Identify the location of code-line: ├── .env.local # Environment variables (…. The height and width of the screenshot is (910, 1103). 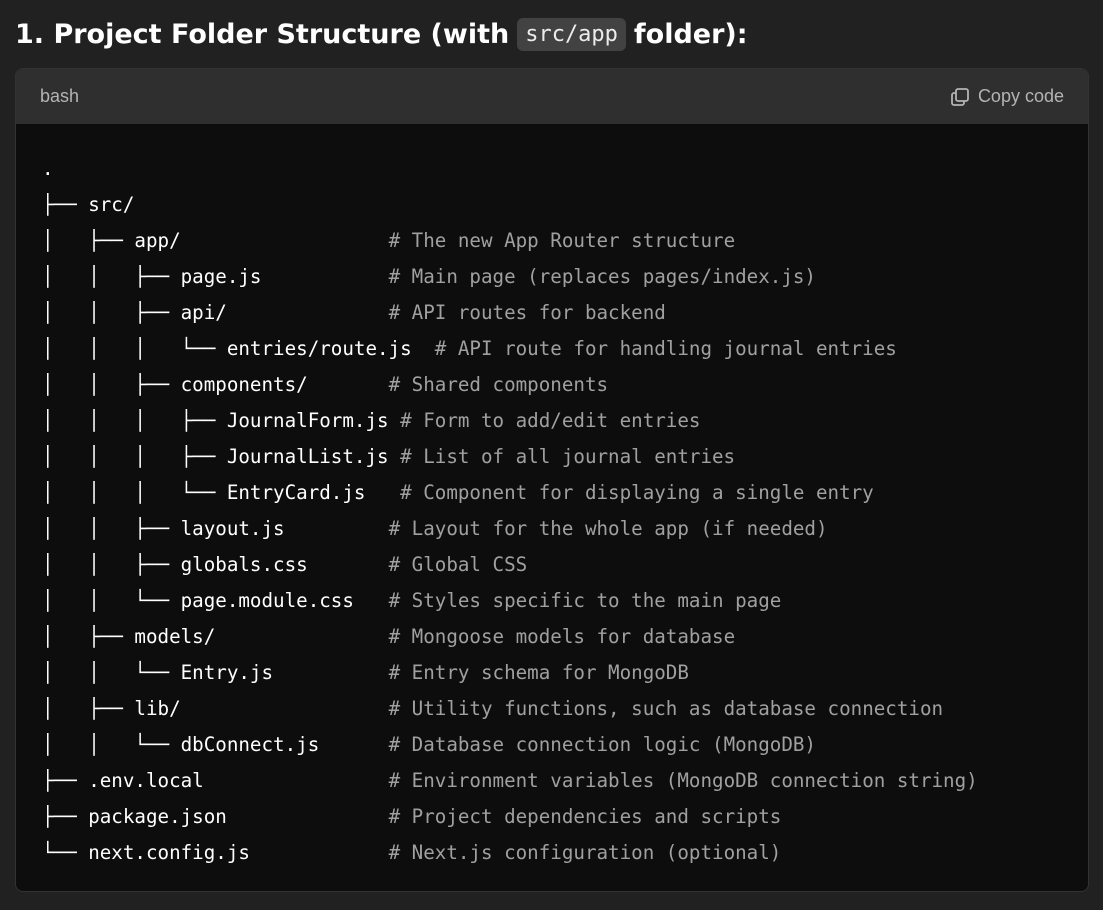
(552, 781).